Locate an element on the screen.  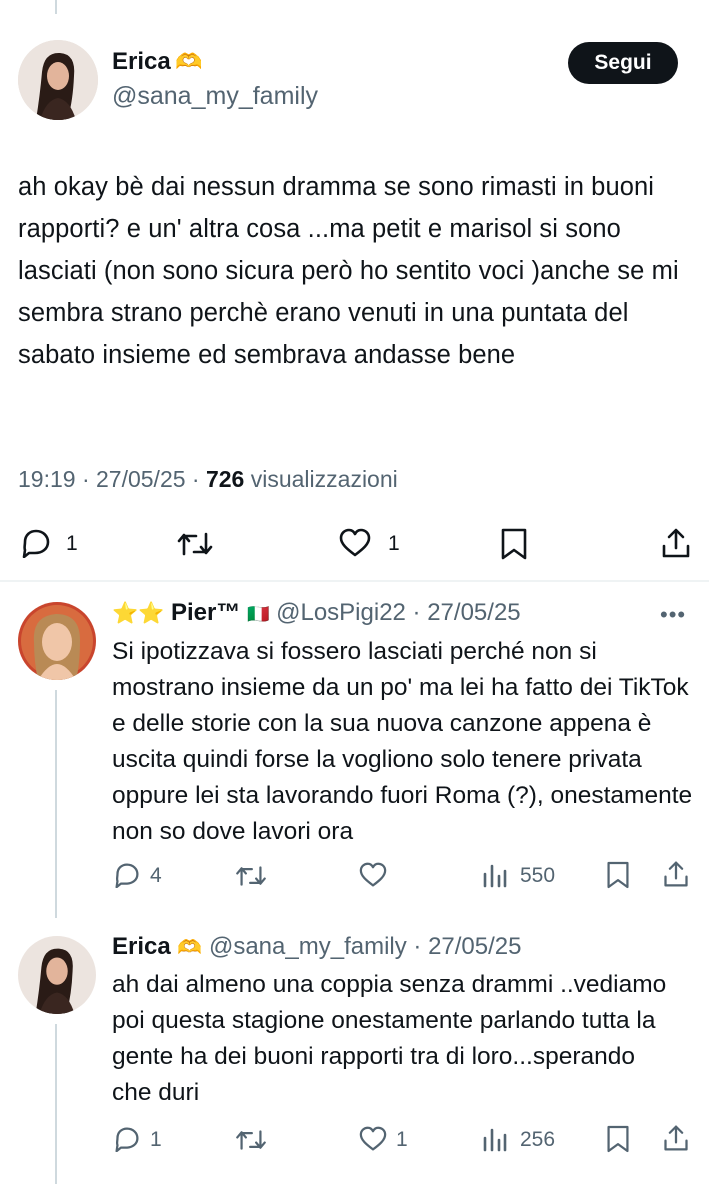
italy-flag-icon: 🇮🇹 is located at coordinates (258, 614).